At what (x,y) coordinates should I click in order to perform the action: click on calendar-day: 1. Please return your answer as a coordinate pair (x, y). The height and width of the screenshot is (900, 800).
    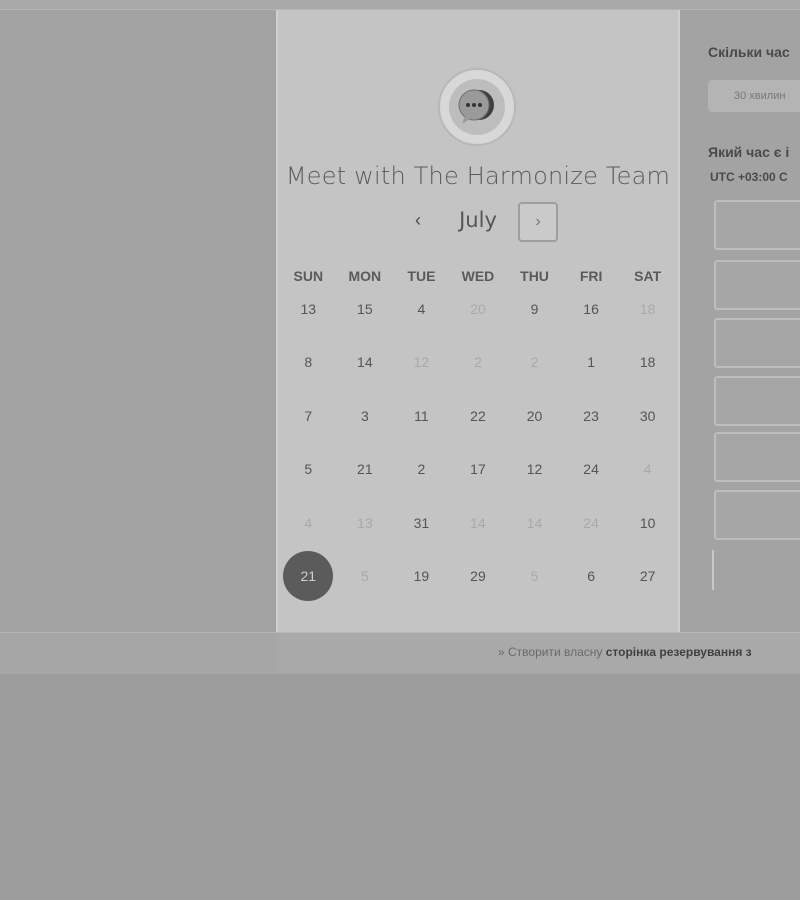
    Looking at the image, I should click on (591, 363).